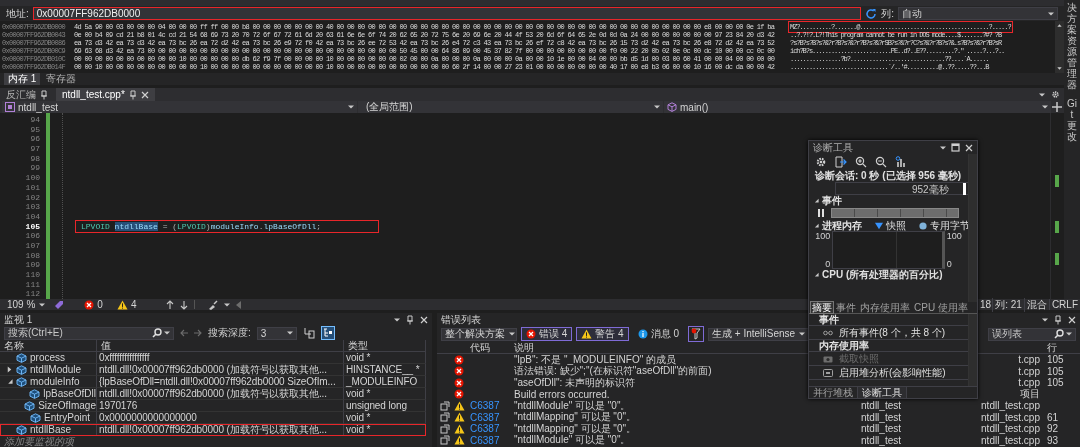 The width and height of the screenshot is (1080, 447). I want to click on scope-dropdown: 整个解决方案, so click(479, 334).